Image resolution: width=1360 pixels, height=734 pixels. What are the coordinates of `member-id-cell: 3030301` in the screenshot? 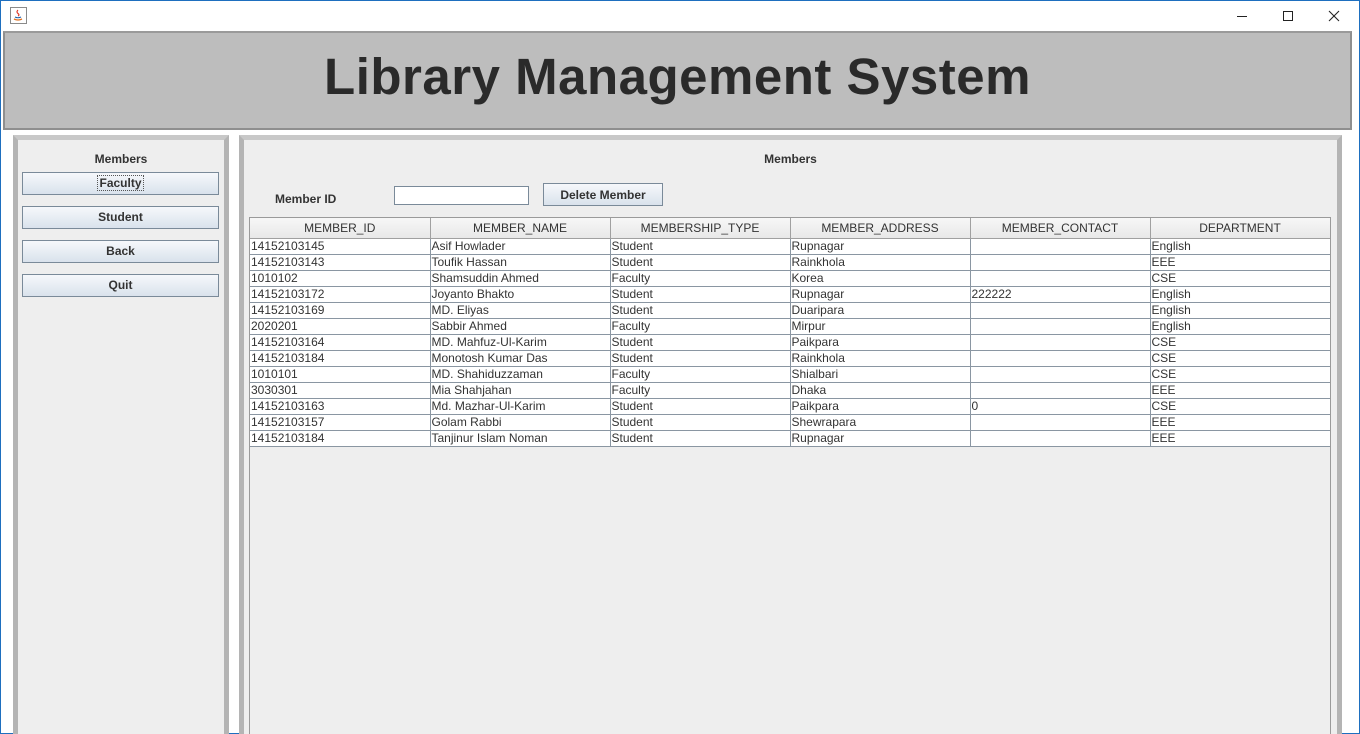 It's located at (340, 390).